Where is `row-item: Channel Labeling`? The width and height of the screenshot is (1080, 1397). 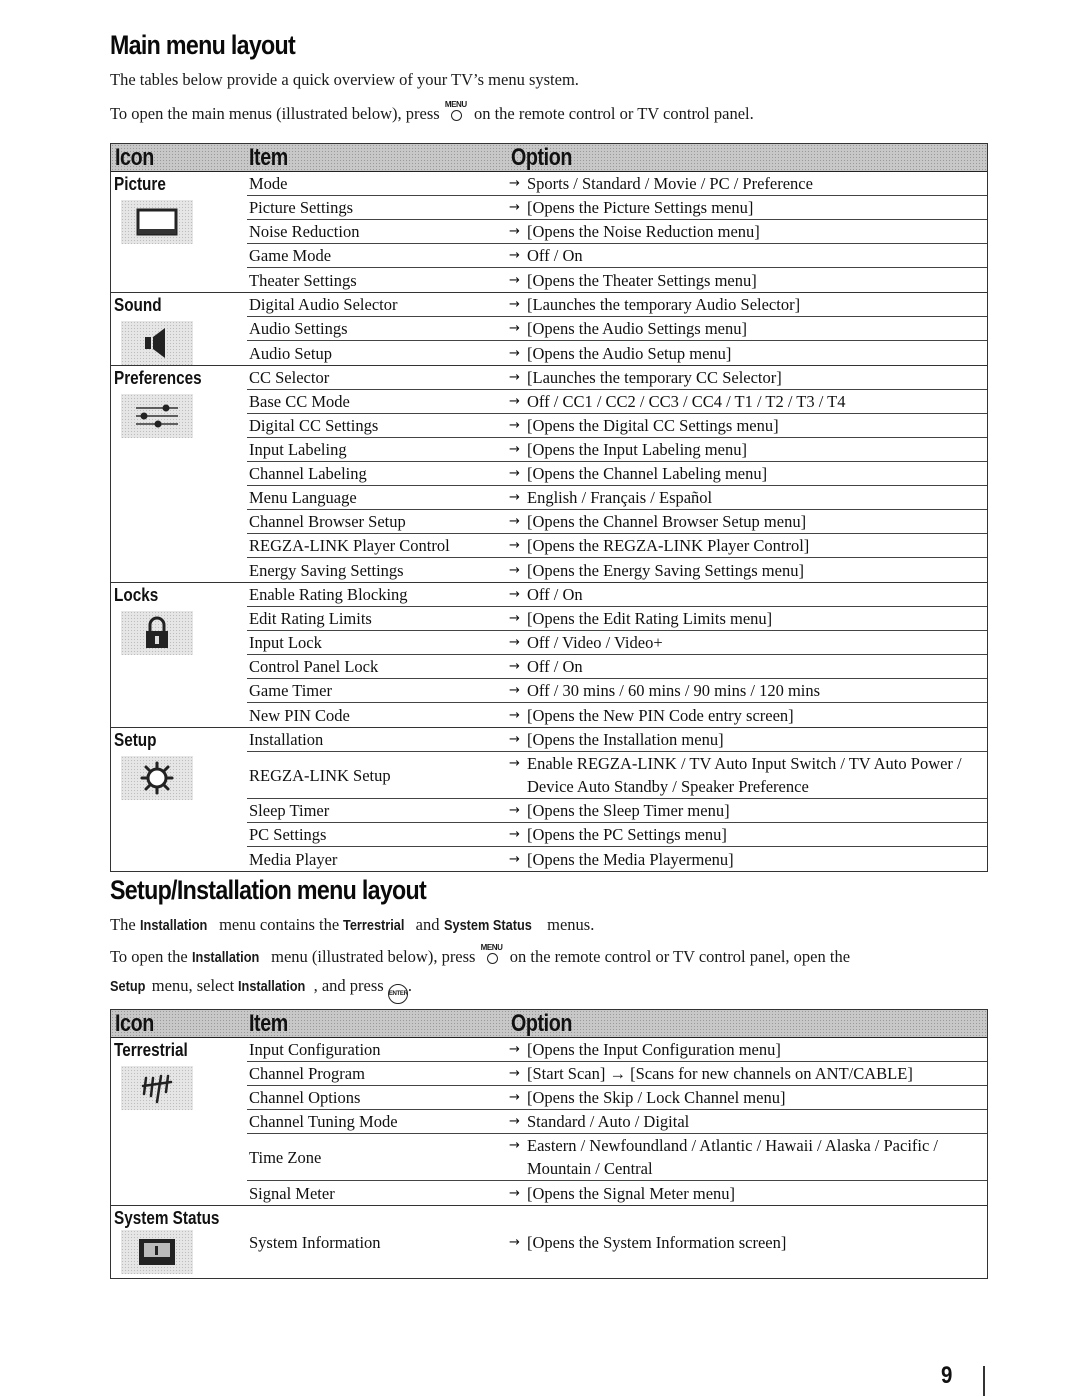 row-item: Channel Labeling is located at coordinates (308, 473).